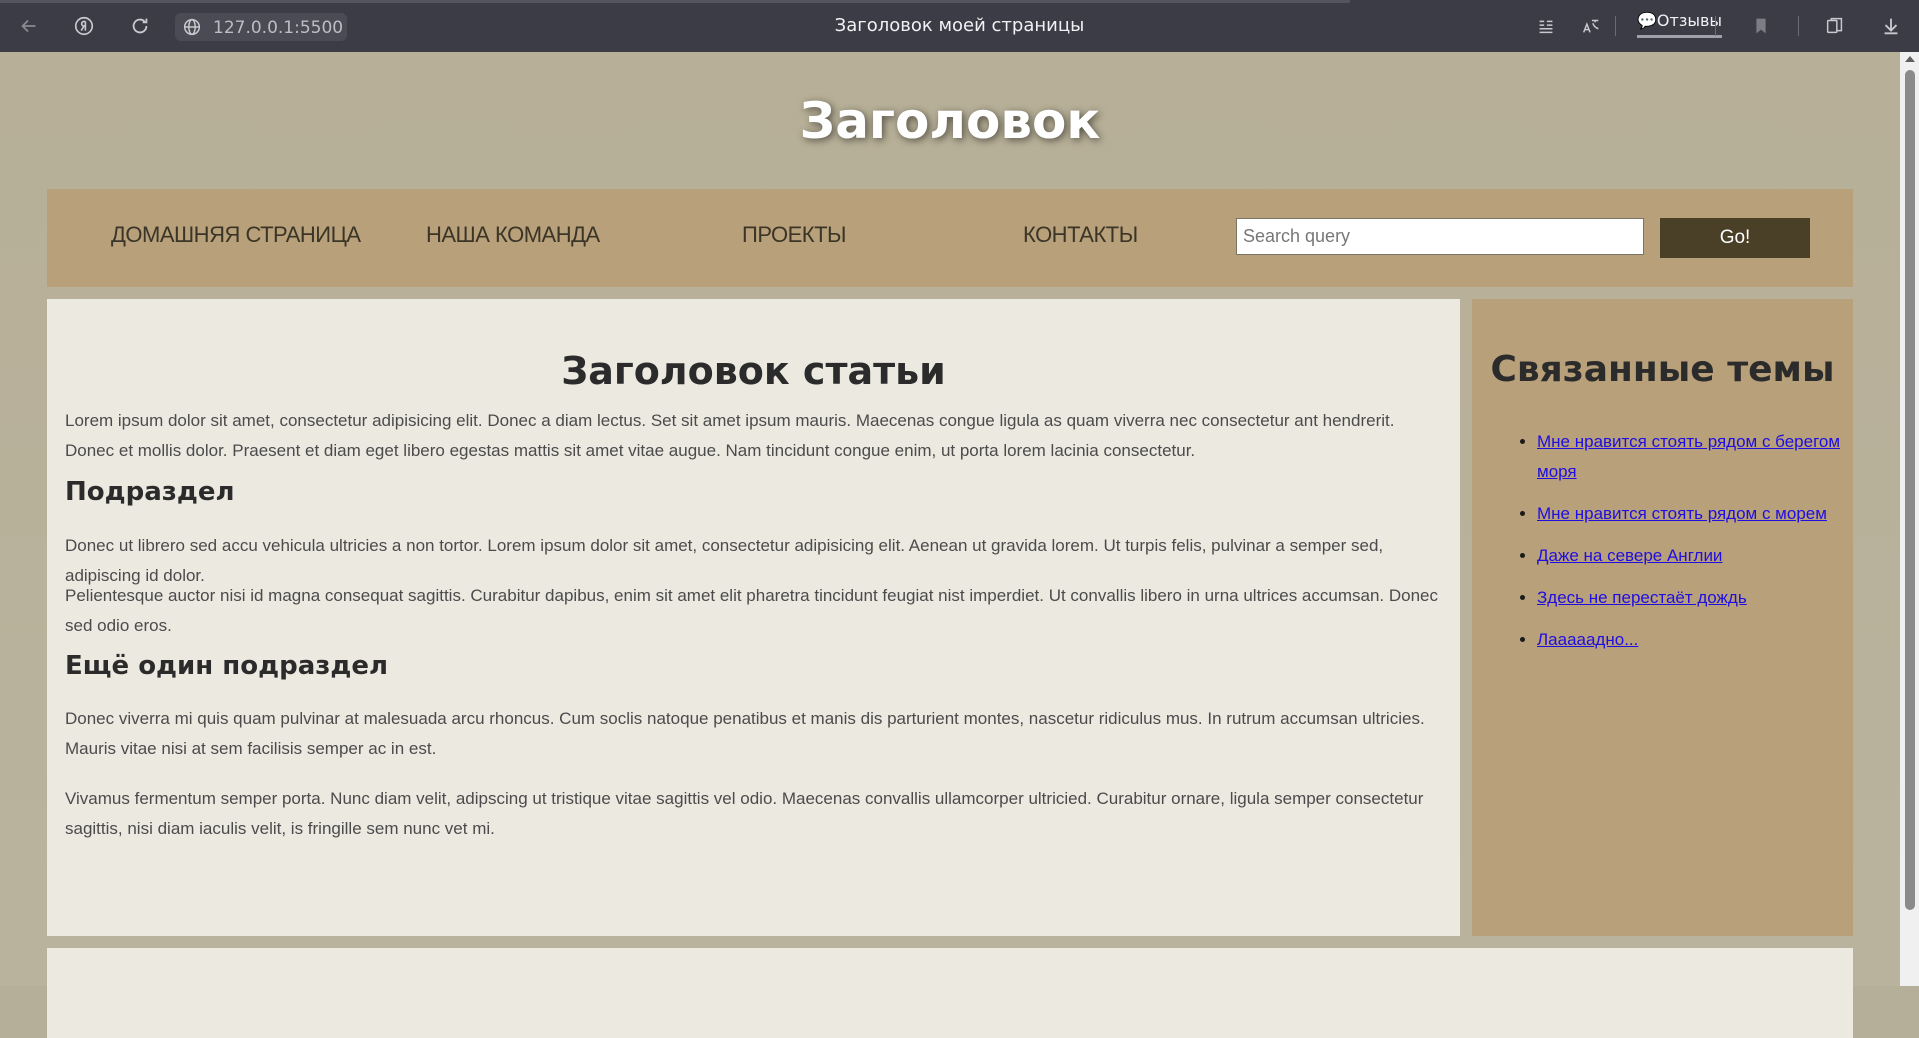 The image size is (1919, 1038). What do you see at coordinates (1735, 238) in the screenshot?
I see `go-button: Go!` at bounding box center [1735, 238].